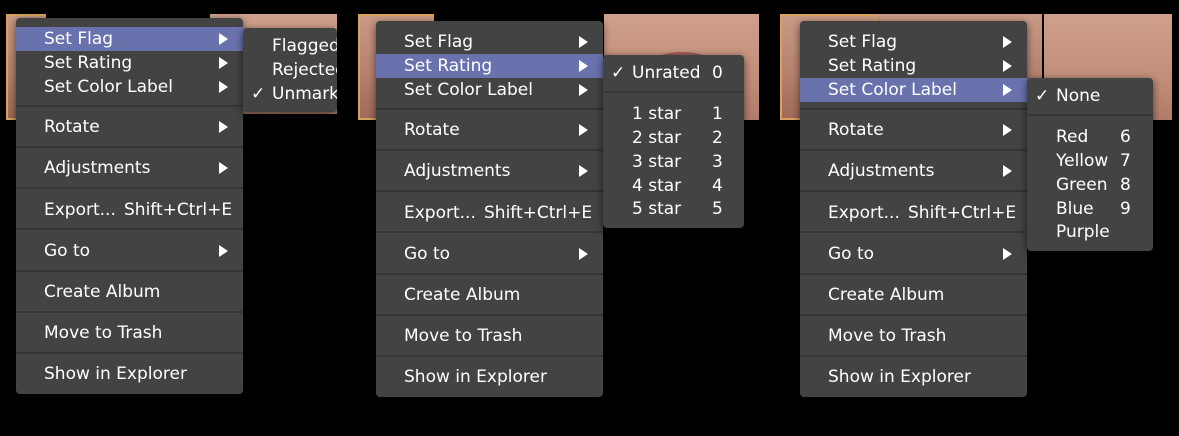 This screenshot has height=436, width=1179. Describe the element at coordinates (657, 162) in the screenshot. I see `submenu-item-label: 3 star` at that location.